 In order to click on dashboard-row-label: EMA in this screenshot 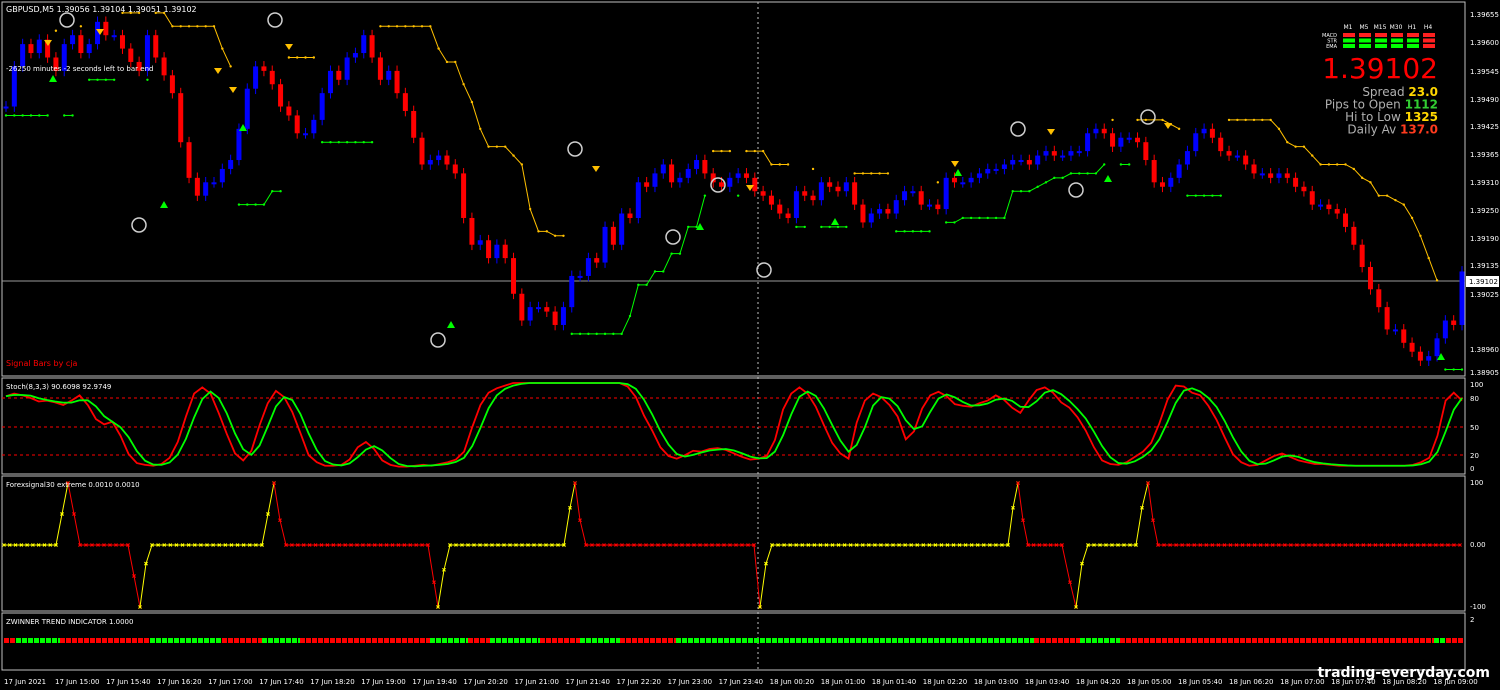, I will do `click(1331, 47)`.